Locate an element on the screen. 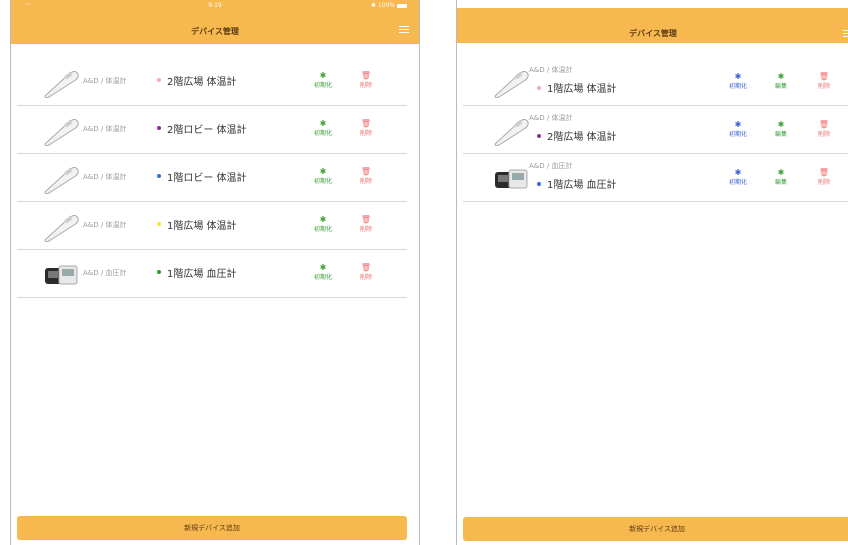 The height and width of the screenshot is (545, 848). device-row: A&D / 体温計 2階広場 体温計 ✱ 初期化 🗑 削除 is located at coordinates (212, 82).